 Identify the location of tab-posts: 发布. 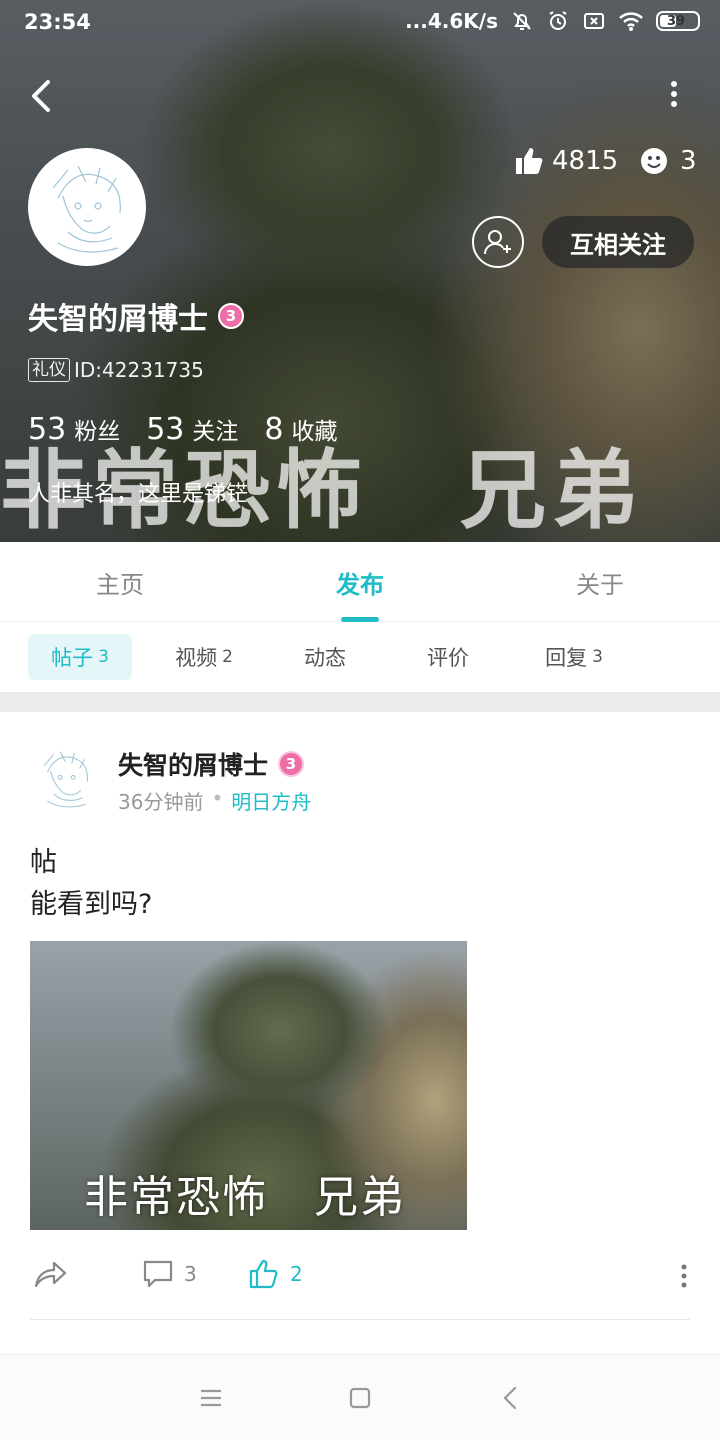
(360, 582).